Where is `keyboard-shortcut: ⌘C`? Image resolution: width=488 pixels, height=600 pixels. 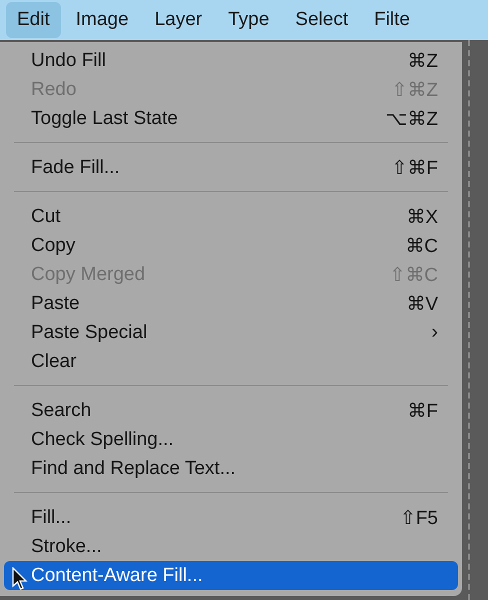 keyboard-shortcut: ⌘C is located at coordinates (421, 246).